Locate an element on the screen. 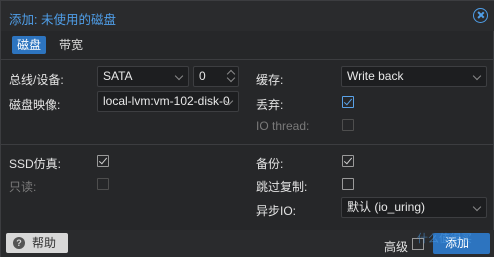 Image resolution: width=494 pixels, height=257 pixels. ssd-emulation-checkbox is located at coordinates (103, 161).